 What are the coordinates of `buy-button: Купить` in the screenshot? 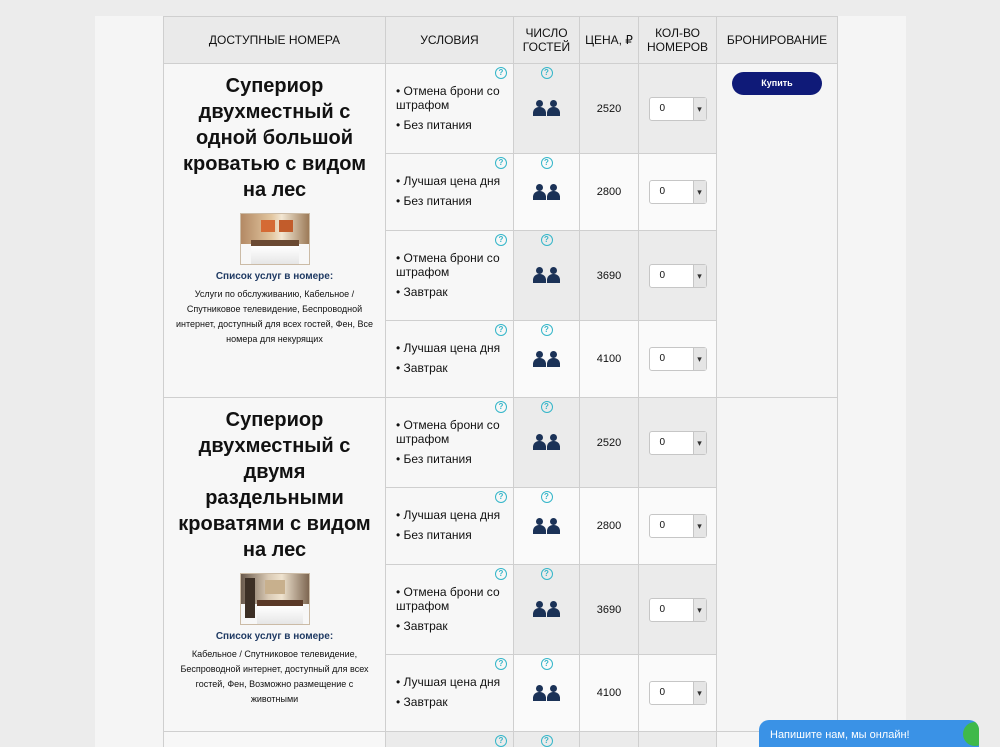 It's located at (777, 83).